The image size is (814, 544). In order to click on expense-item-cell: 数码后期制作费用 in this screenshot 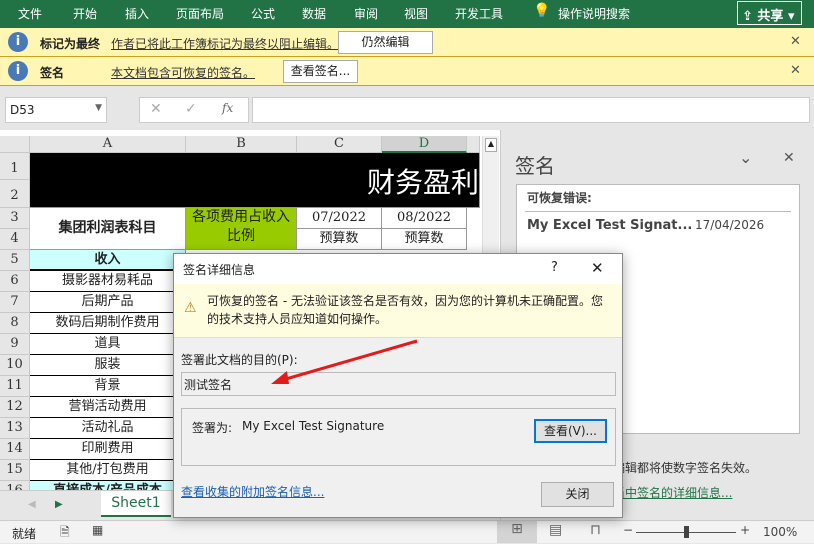, I will do `click(108, 323)`.